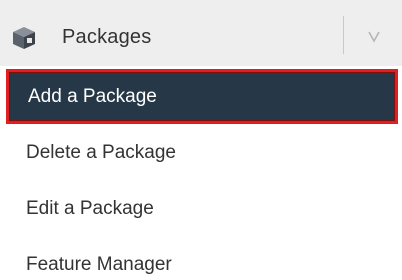  Describe the element at coordinates (99, 264) in the screenshot. I see `menu-item-label: Feature Manager` at that location.